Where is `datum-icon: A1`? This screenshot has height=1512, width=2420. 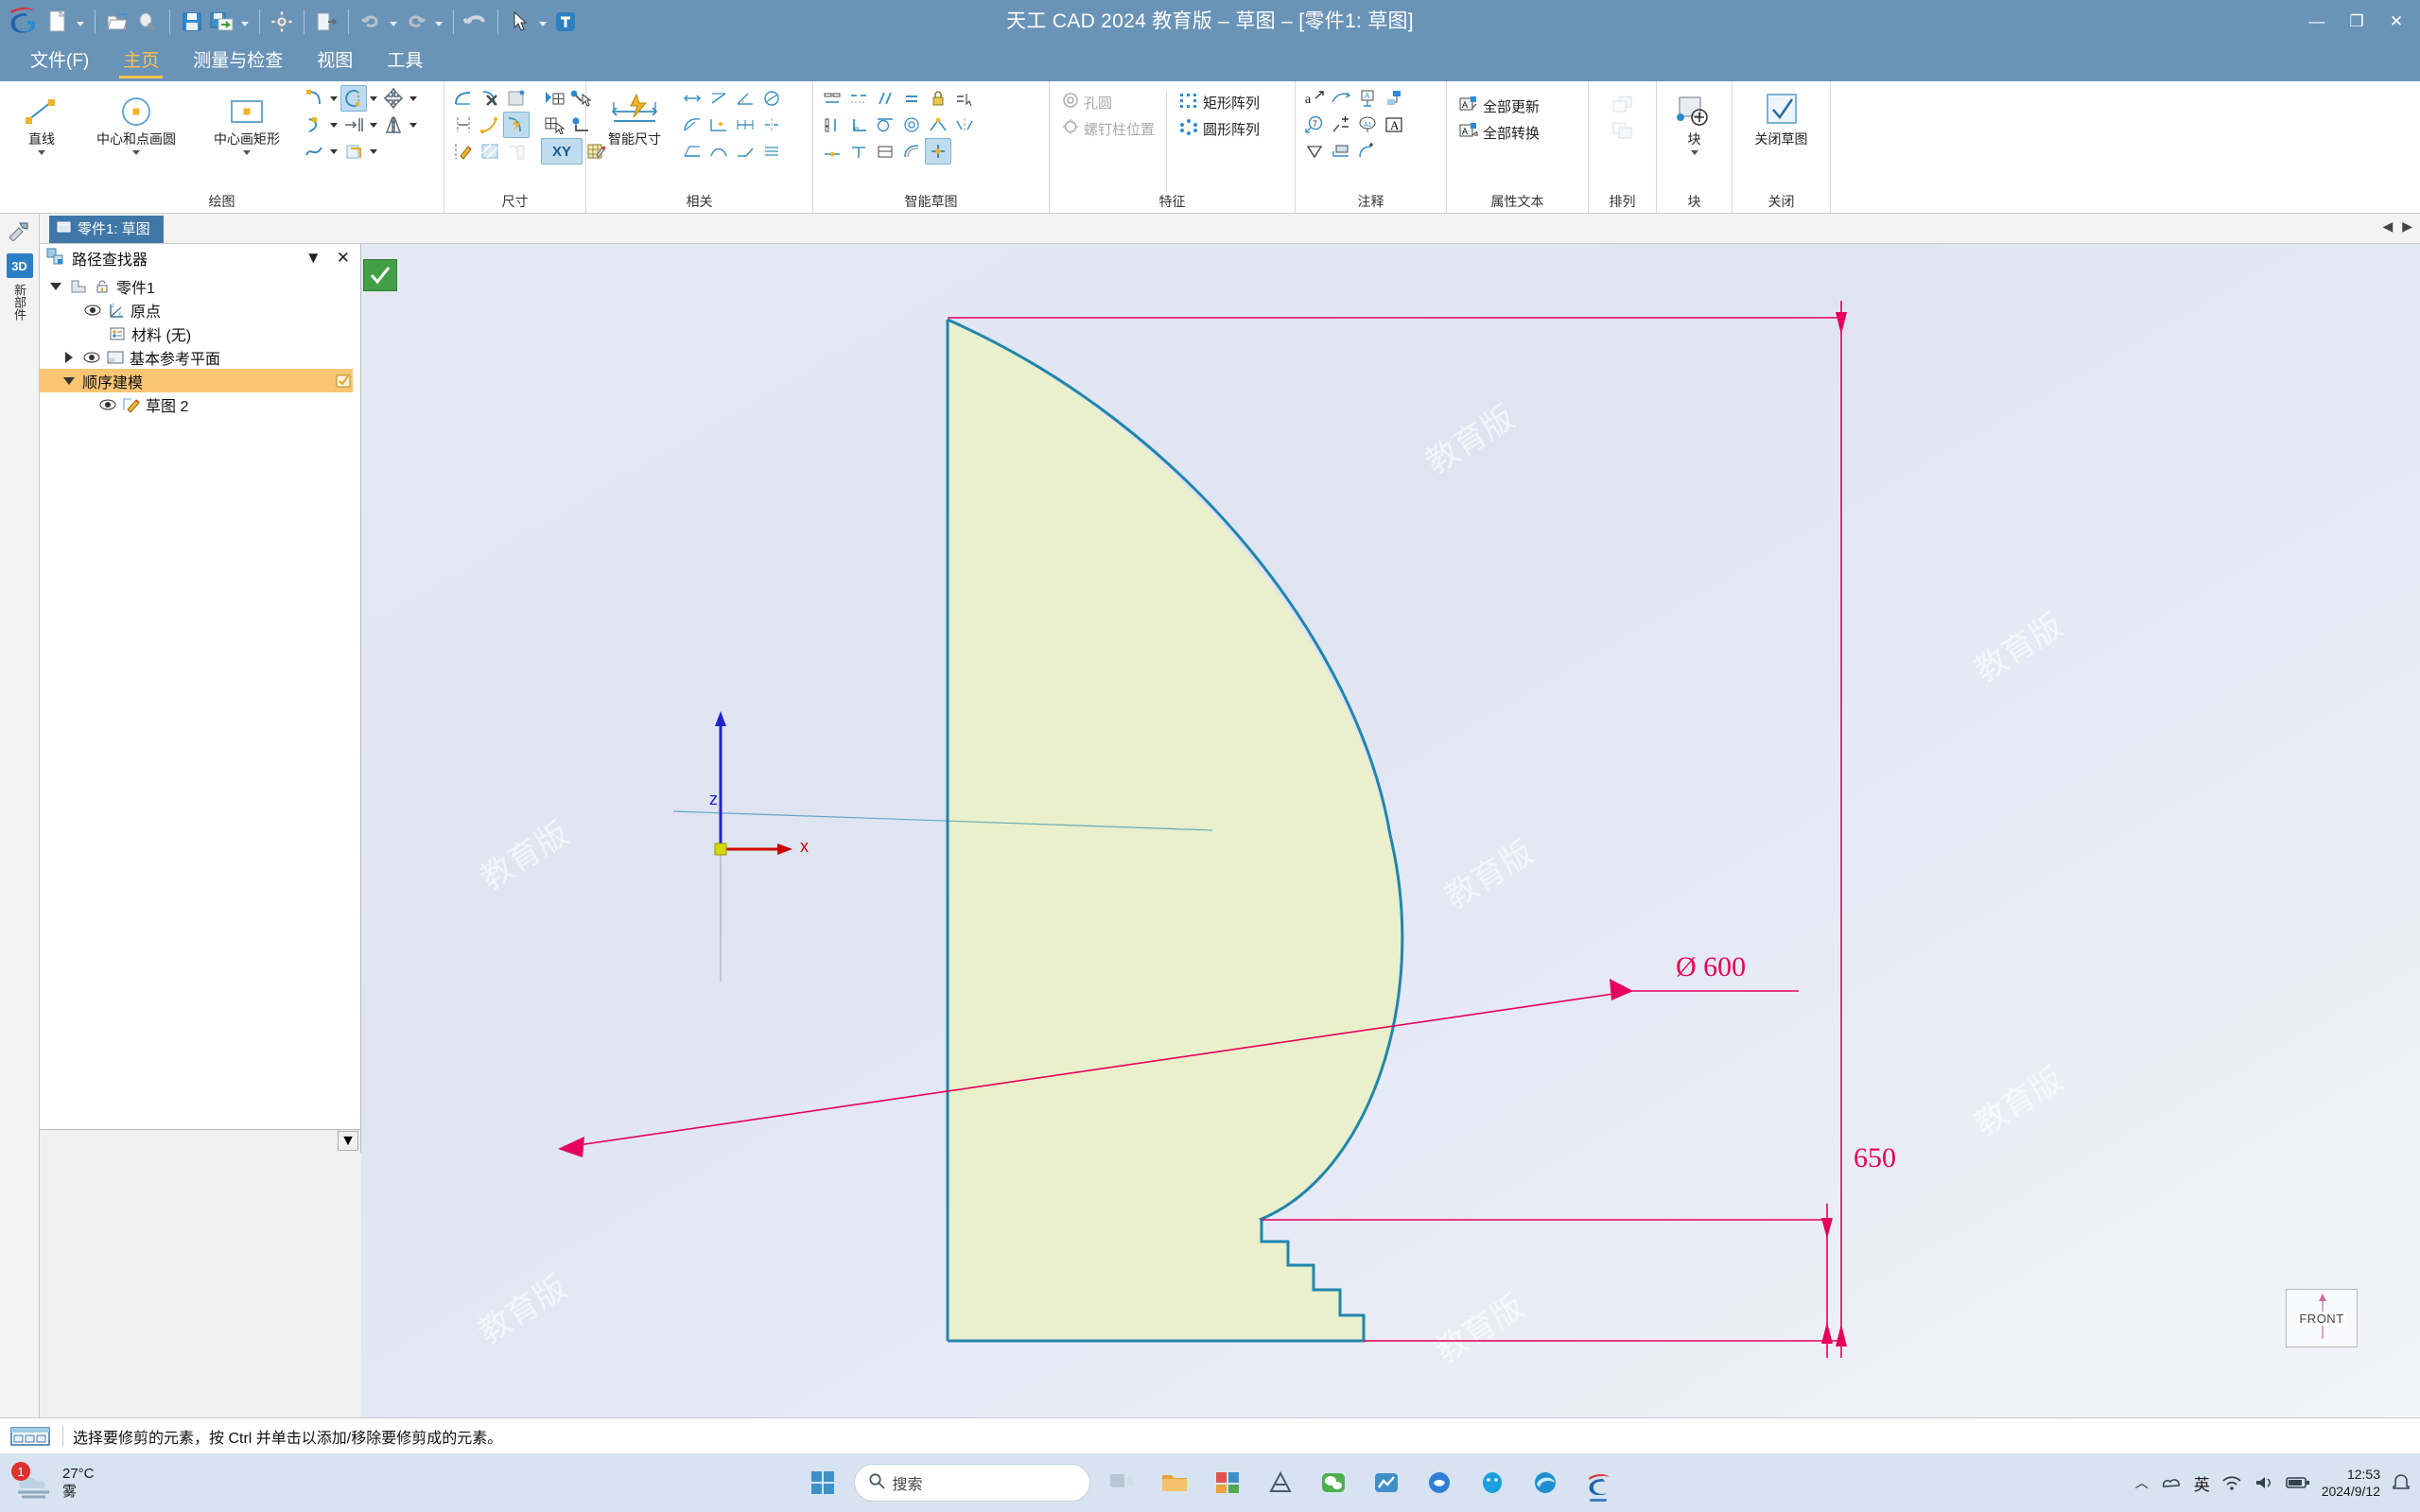
datum-icon: A1 is located at coordinates (1368, 125).